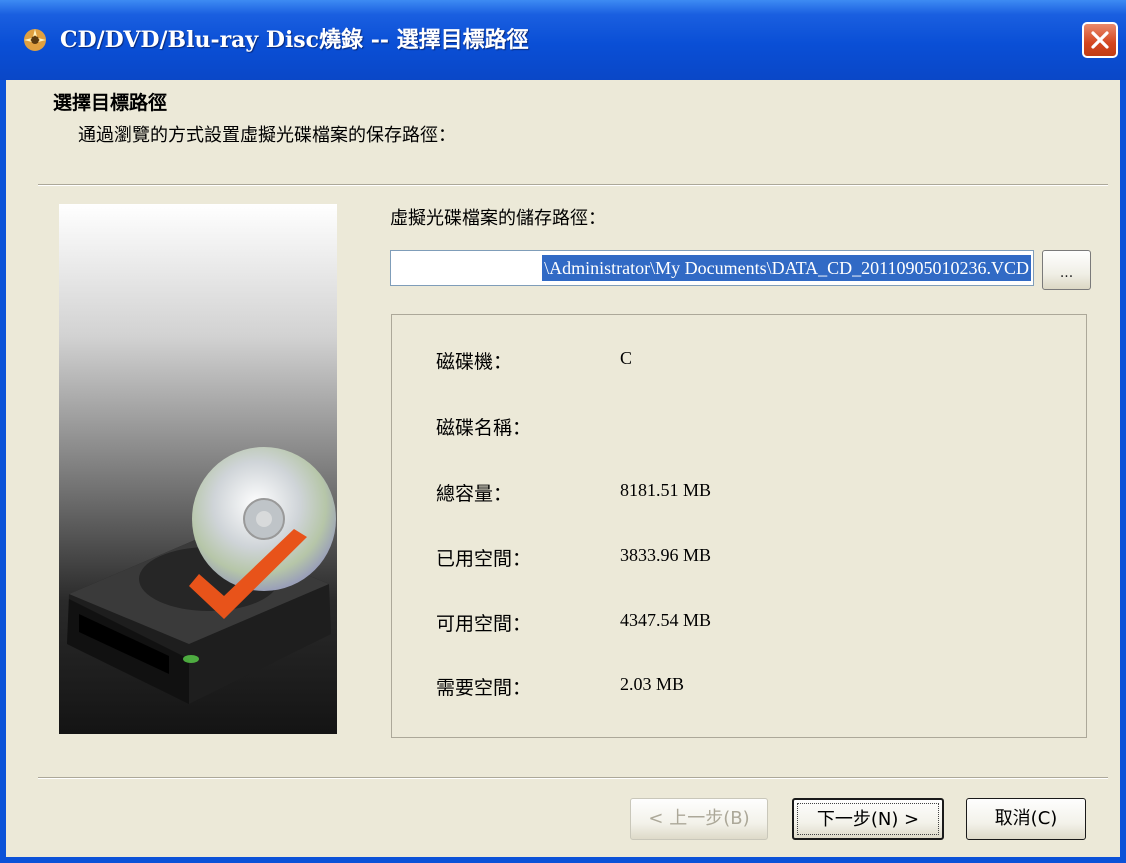 The width and height of the screenshot is (1126, 863). I want to click on title-bar: CD/DVD/Blu-ray Disc燒錄 -- 選擇目標路徑, so click(563, 40).